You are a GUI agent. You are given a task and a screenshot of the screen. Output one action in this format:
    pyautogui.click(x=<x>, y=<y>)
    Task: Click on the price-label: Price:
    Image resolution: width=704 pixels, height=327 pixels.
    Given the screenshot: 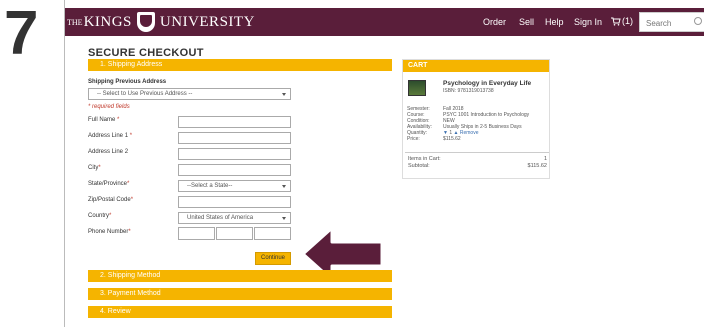 What is the action you would take?
    pyautogui.click(x=413, y=139)
    